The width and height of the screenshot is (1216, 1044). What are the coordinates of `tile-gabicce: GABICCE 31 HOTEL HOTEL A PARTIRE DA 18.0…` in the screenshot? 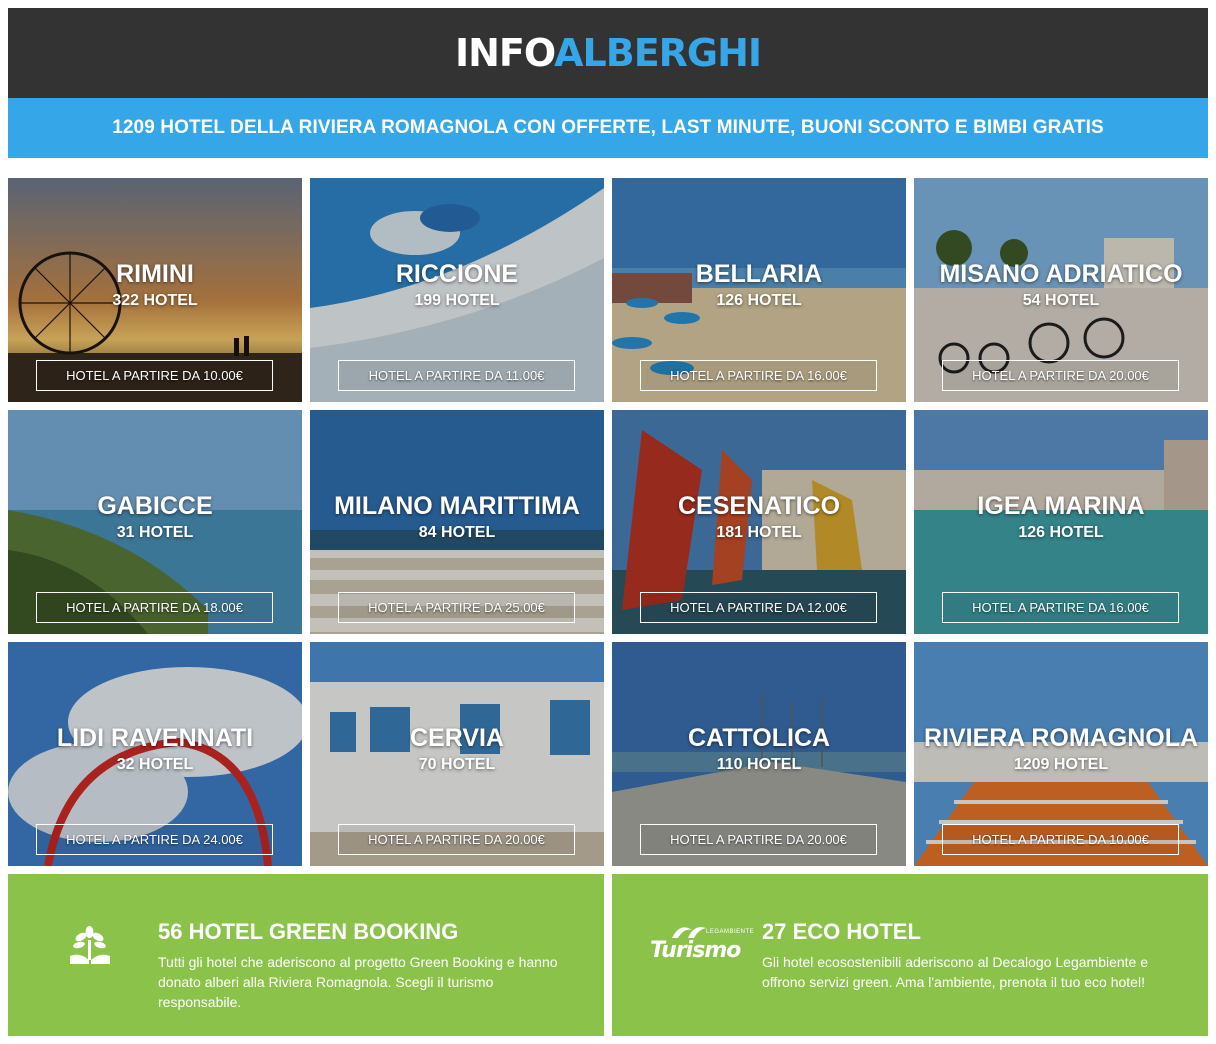 It's located at (155, 522).